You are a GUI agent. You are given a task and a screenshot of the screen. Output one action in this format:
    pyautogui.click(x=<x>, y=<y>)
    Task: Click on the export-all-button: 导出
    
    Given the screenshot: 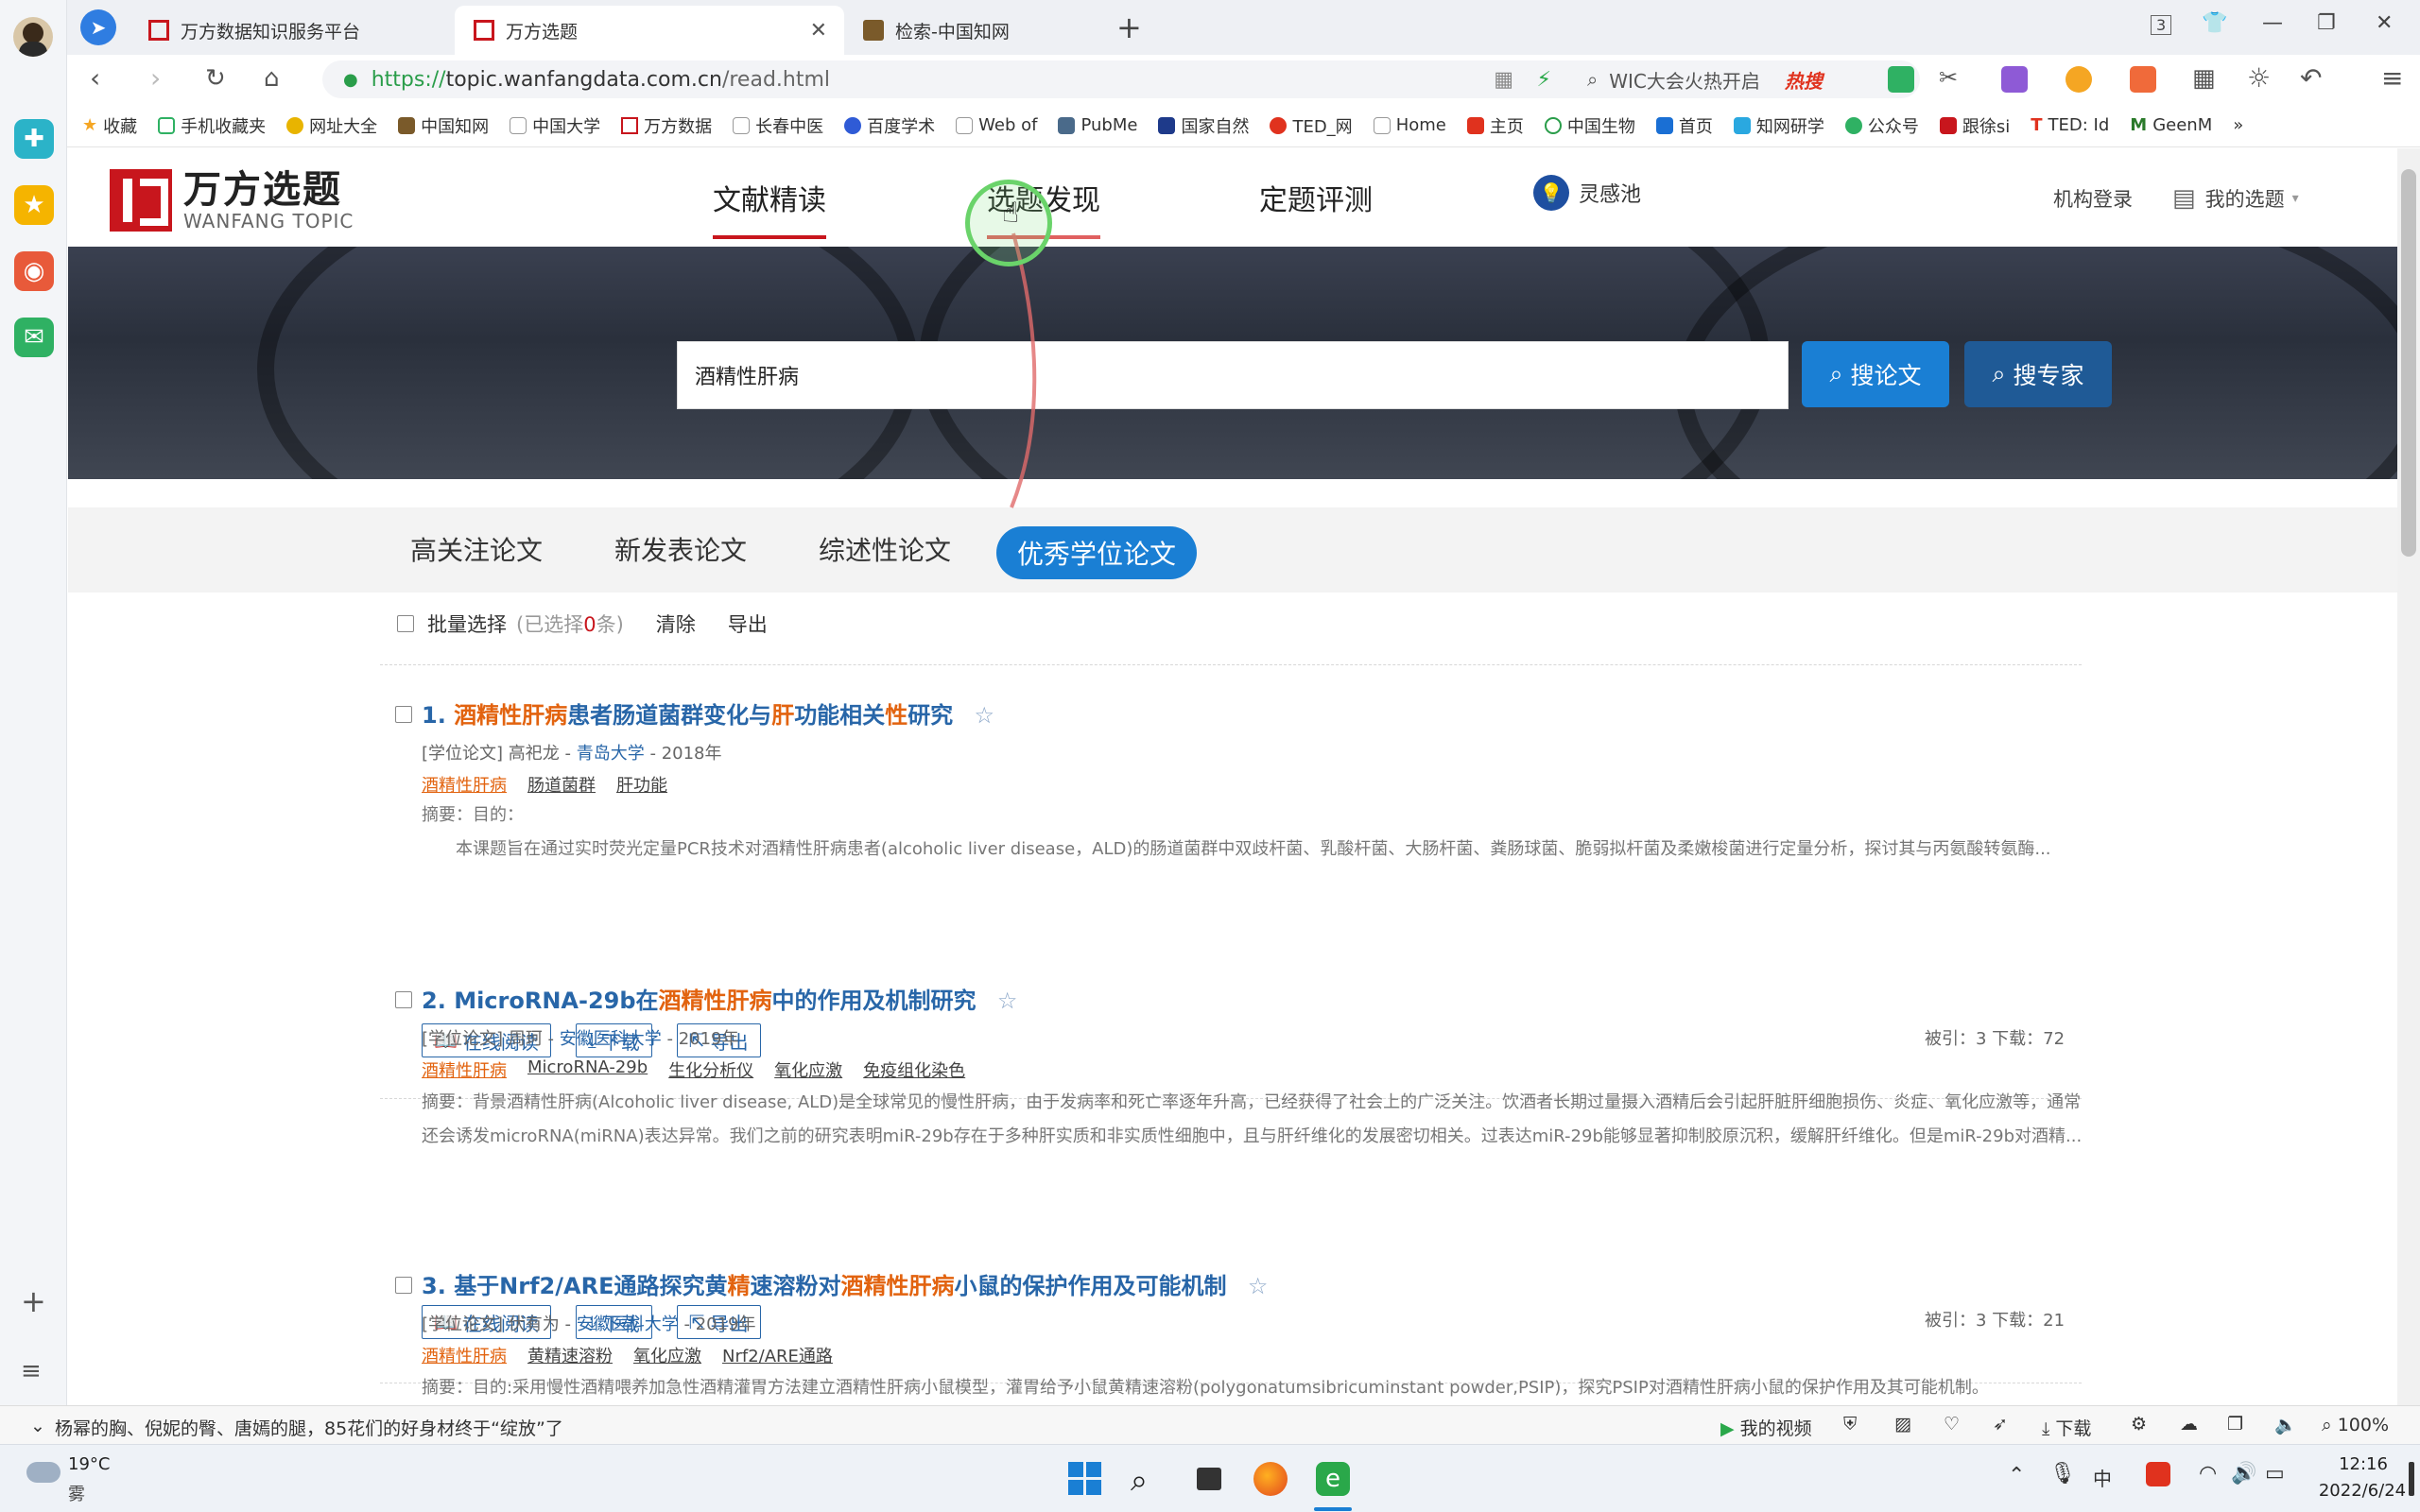 What is the action you would take?
    pyautogui.click(x=748, y=624)
    